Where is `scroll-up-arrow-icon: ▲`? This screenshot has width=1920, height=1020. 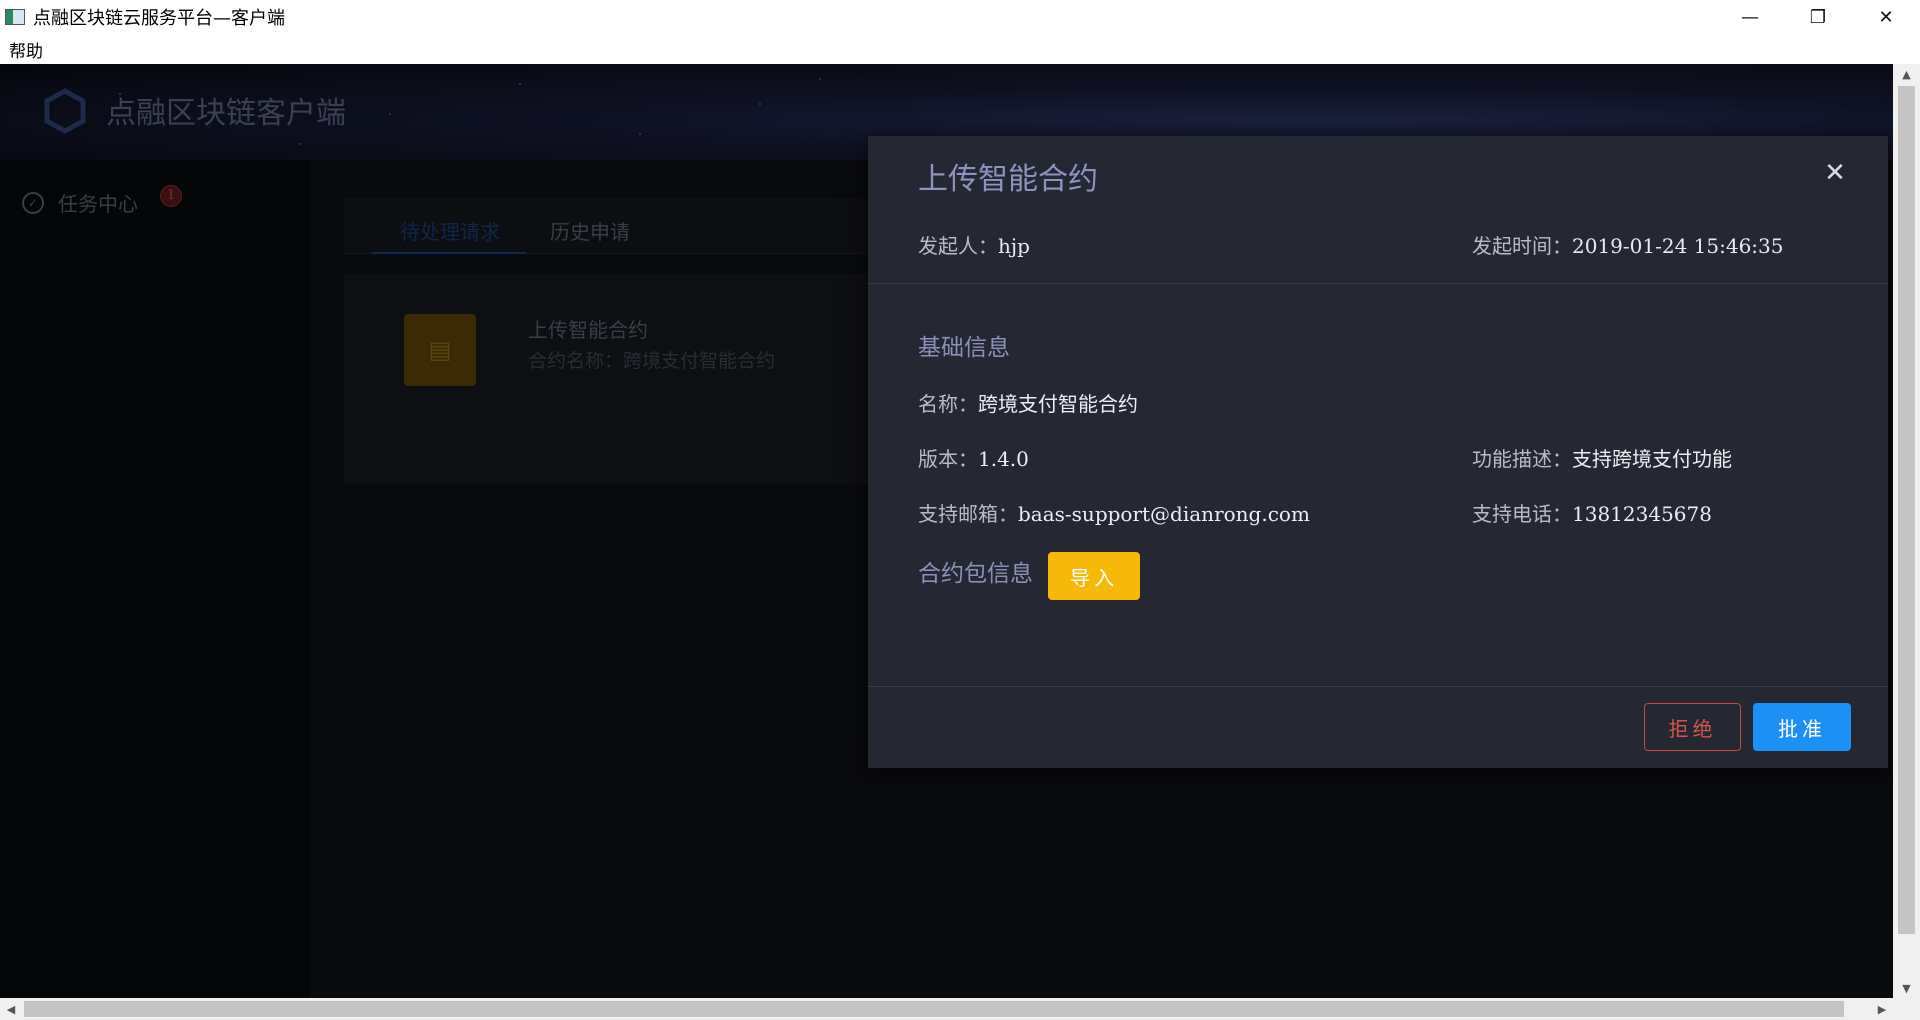
scroll-up-arrow-icon: ▲ is located at coordinates (1906, 74).